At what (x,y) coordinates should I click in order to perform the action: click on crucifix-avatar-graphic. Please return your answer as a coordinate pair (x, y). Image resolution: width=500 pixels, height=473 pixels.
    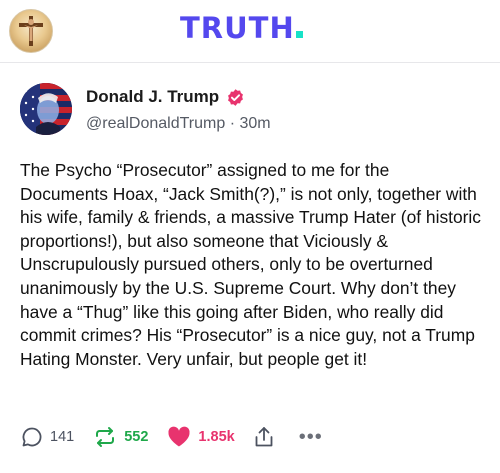
    Looking at the image, I should click on (31, 31).